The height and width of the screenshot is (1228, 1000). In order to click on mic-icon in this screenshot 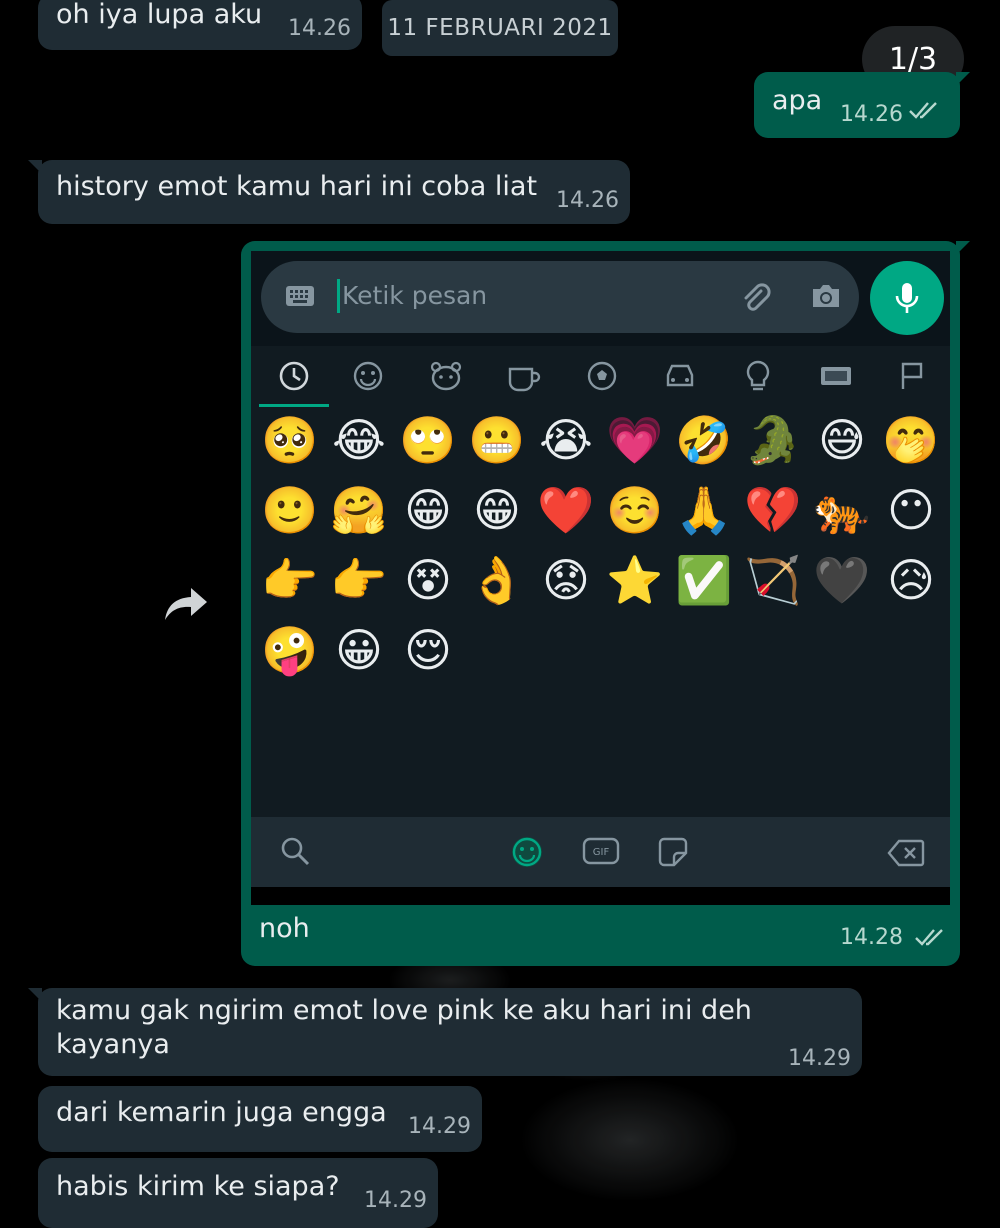, I will do `click(907, 298)`.